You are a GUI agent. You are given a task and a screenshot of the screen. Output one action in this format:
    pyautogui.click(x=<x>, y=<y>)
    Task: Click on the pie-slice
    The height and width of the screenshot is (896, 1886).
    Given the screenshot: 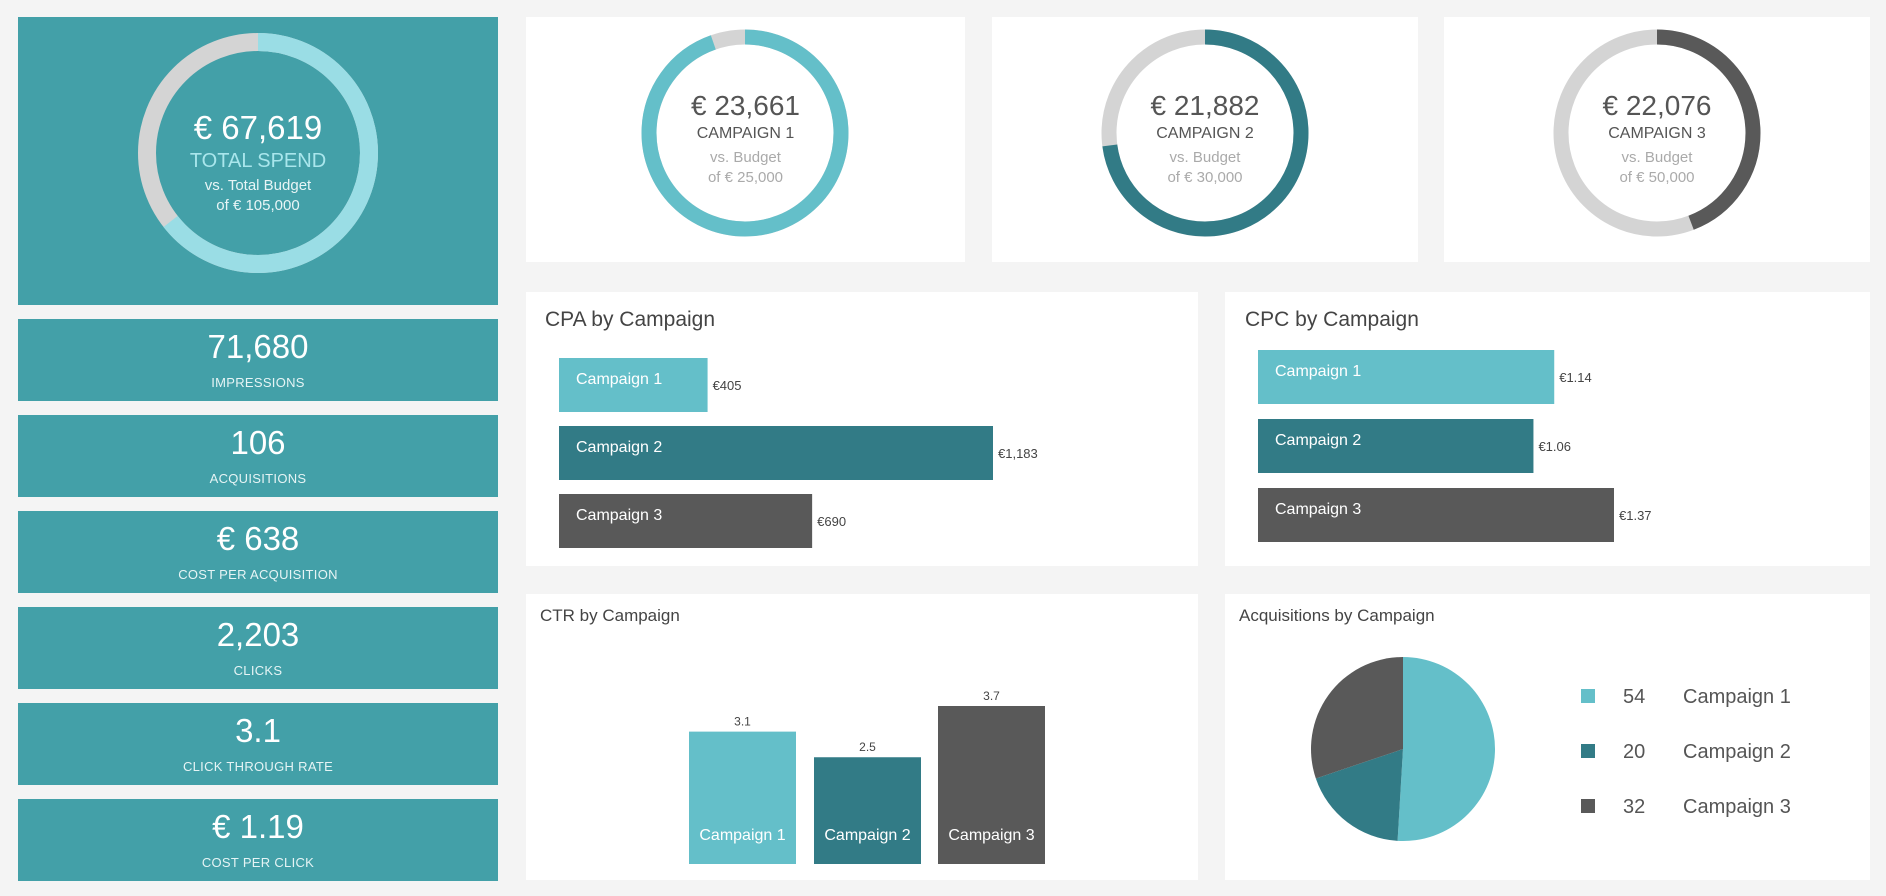 What is the action you would take?
    pyautogui.click(x=1446, y=749)
    